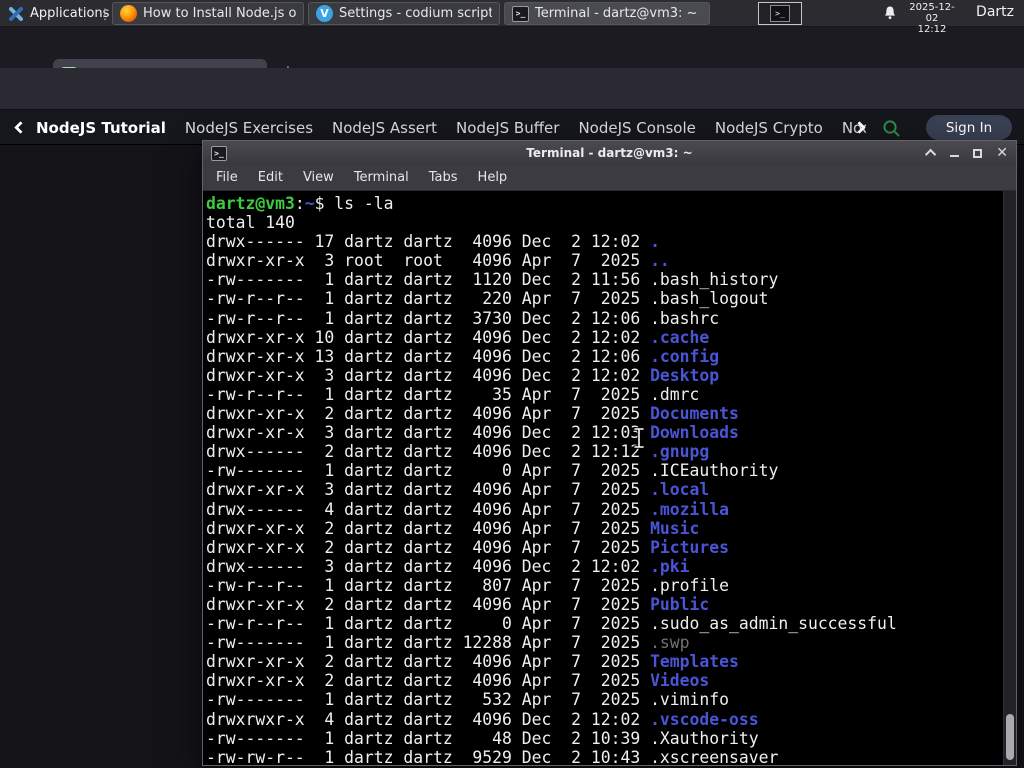 The image size is (1024, 768). What do you see at coordinates (20, 127) in the screenshot?
I see `nav-scroll-left-chevron-icon` at bounding box center [20, 127].